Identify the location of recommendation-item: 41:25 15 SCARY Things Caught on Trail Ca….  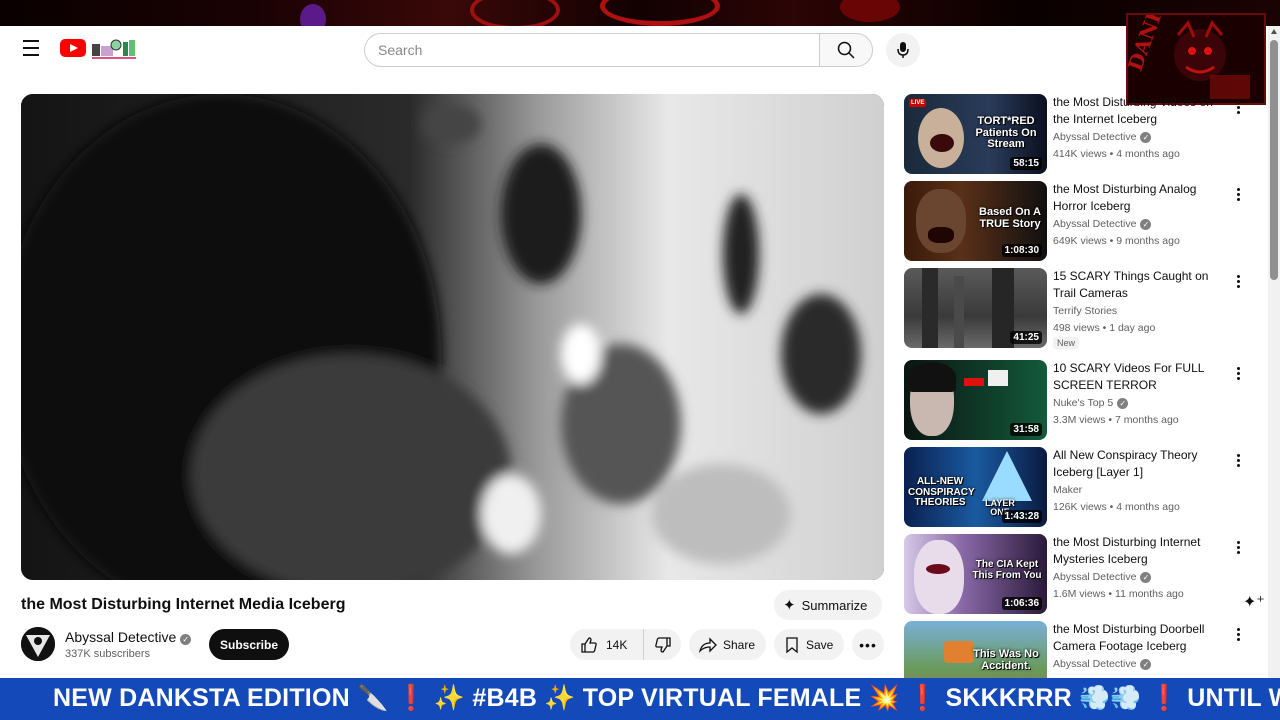
(1082, 309).